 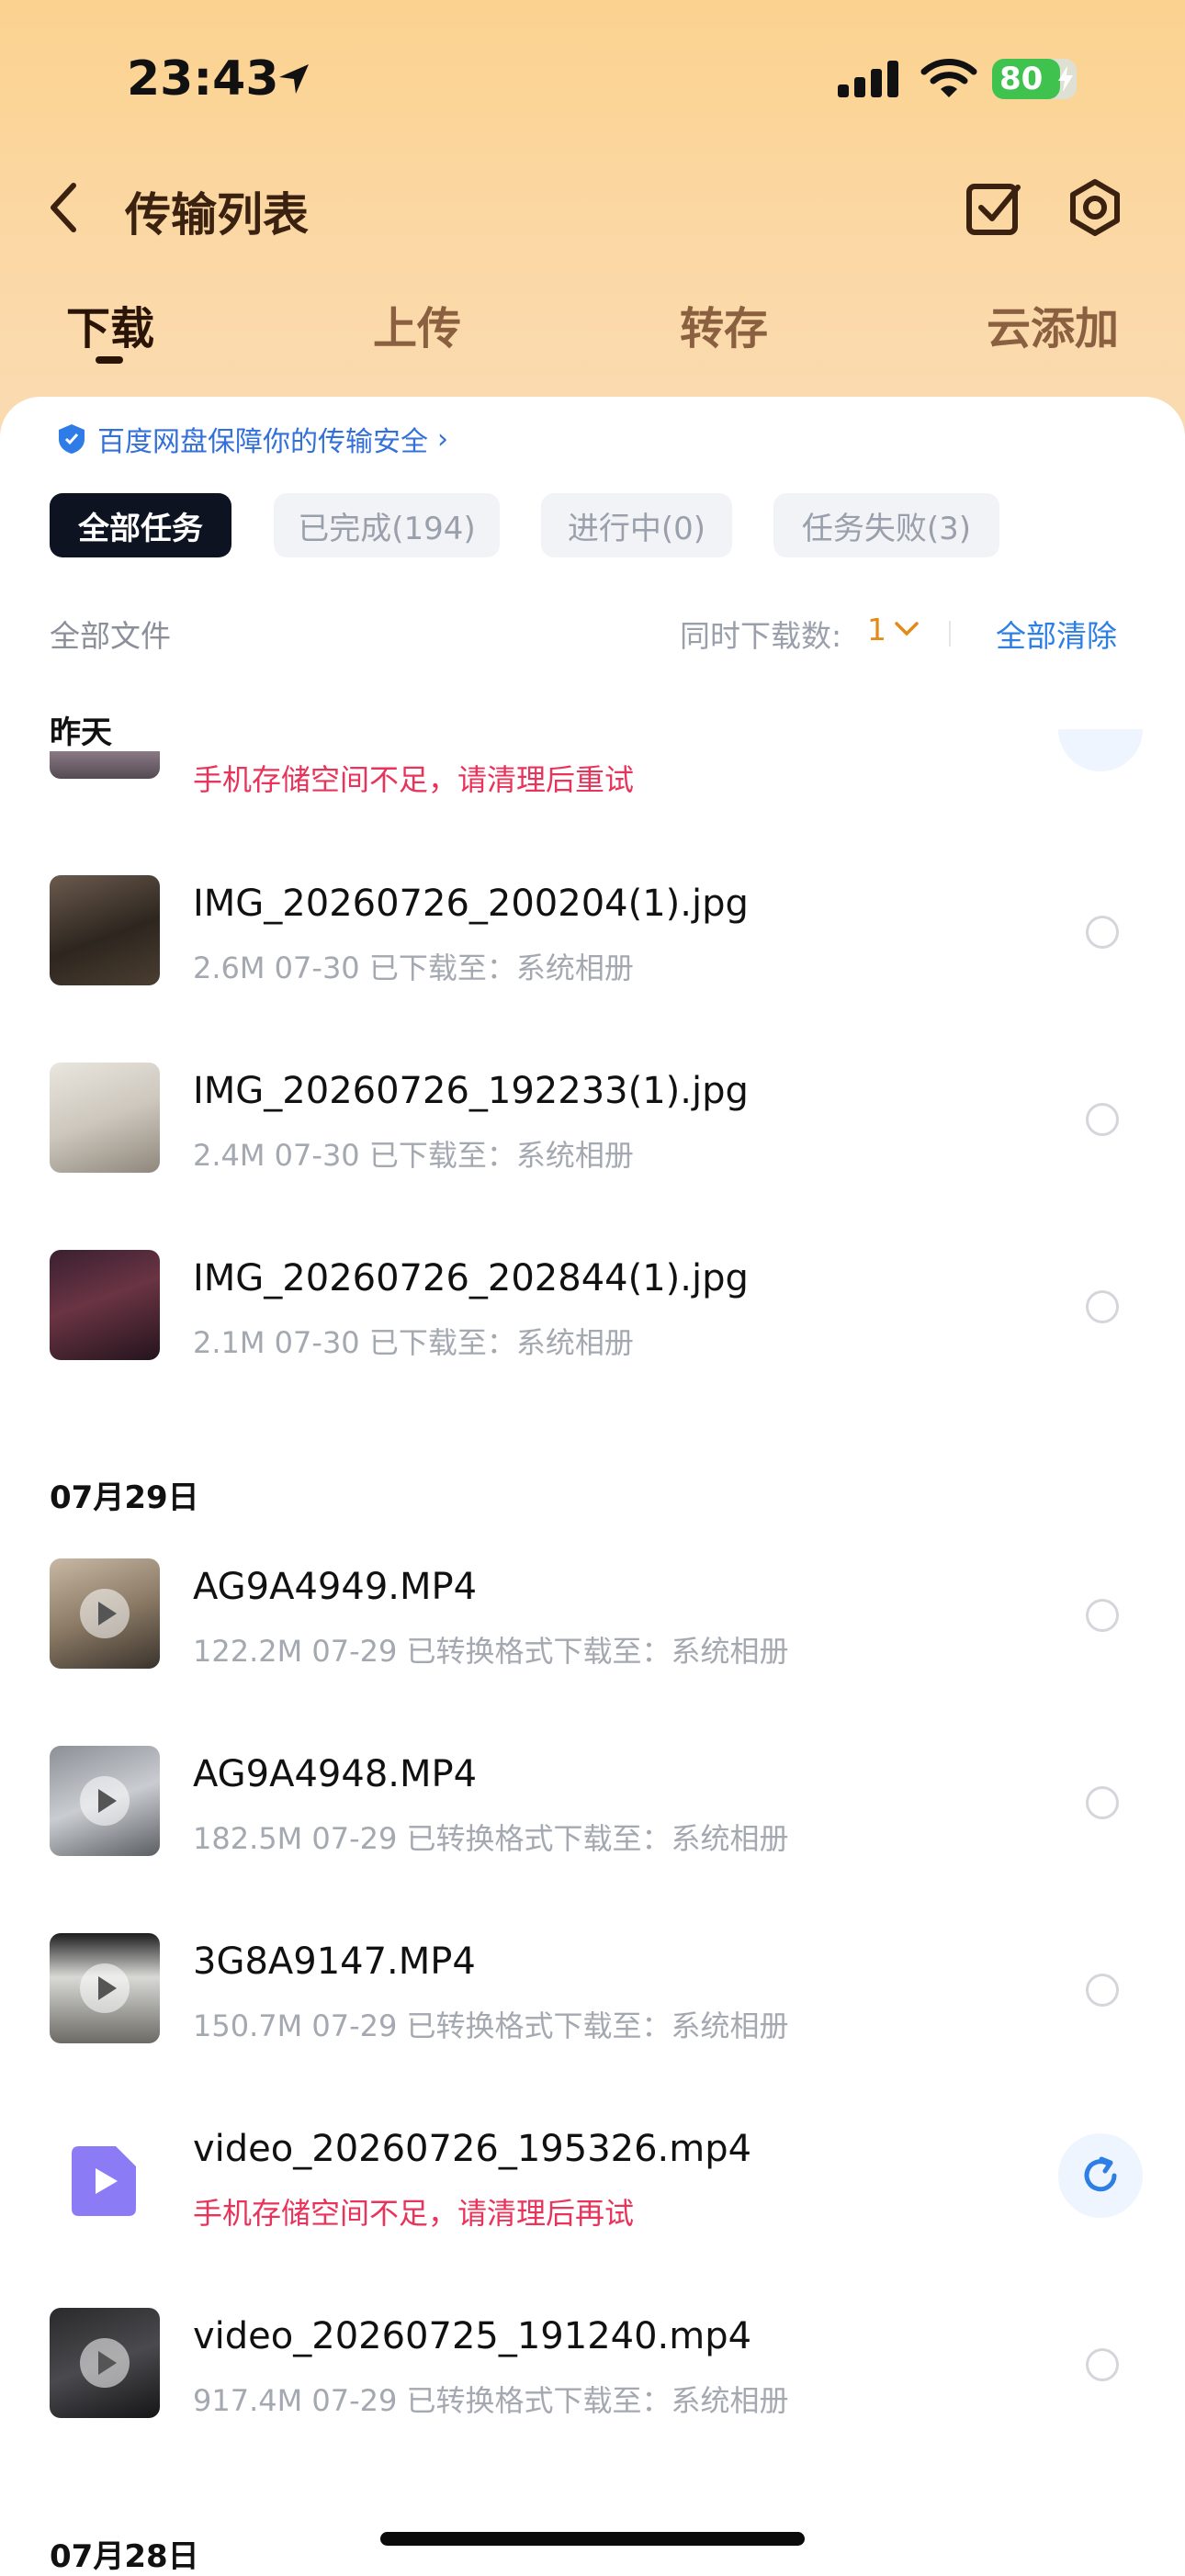 I want to click on section-date-jul28: 07月28日, so click(x=124, y=2556).